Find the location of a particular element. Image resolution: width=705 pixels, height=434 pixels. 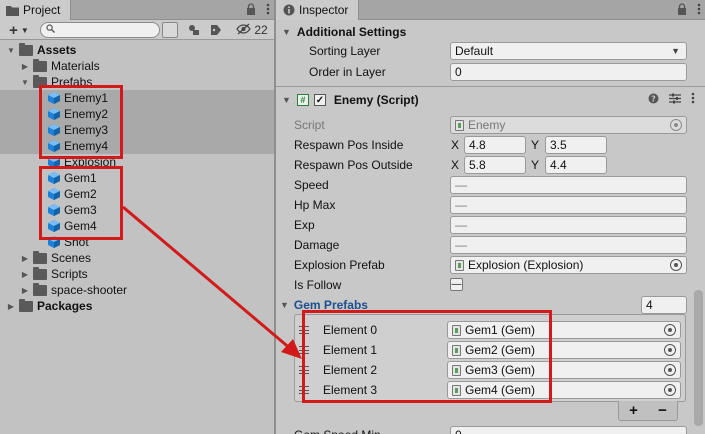

search-icon is located at coordinates (50, 30).